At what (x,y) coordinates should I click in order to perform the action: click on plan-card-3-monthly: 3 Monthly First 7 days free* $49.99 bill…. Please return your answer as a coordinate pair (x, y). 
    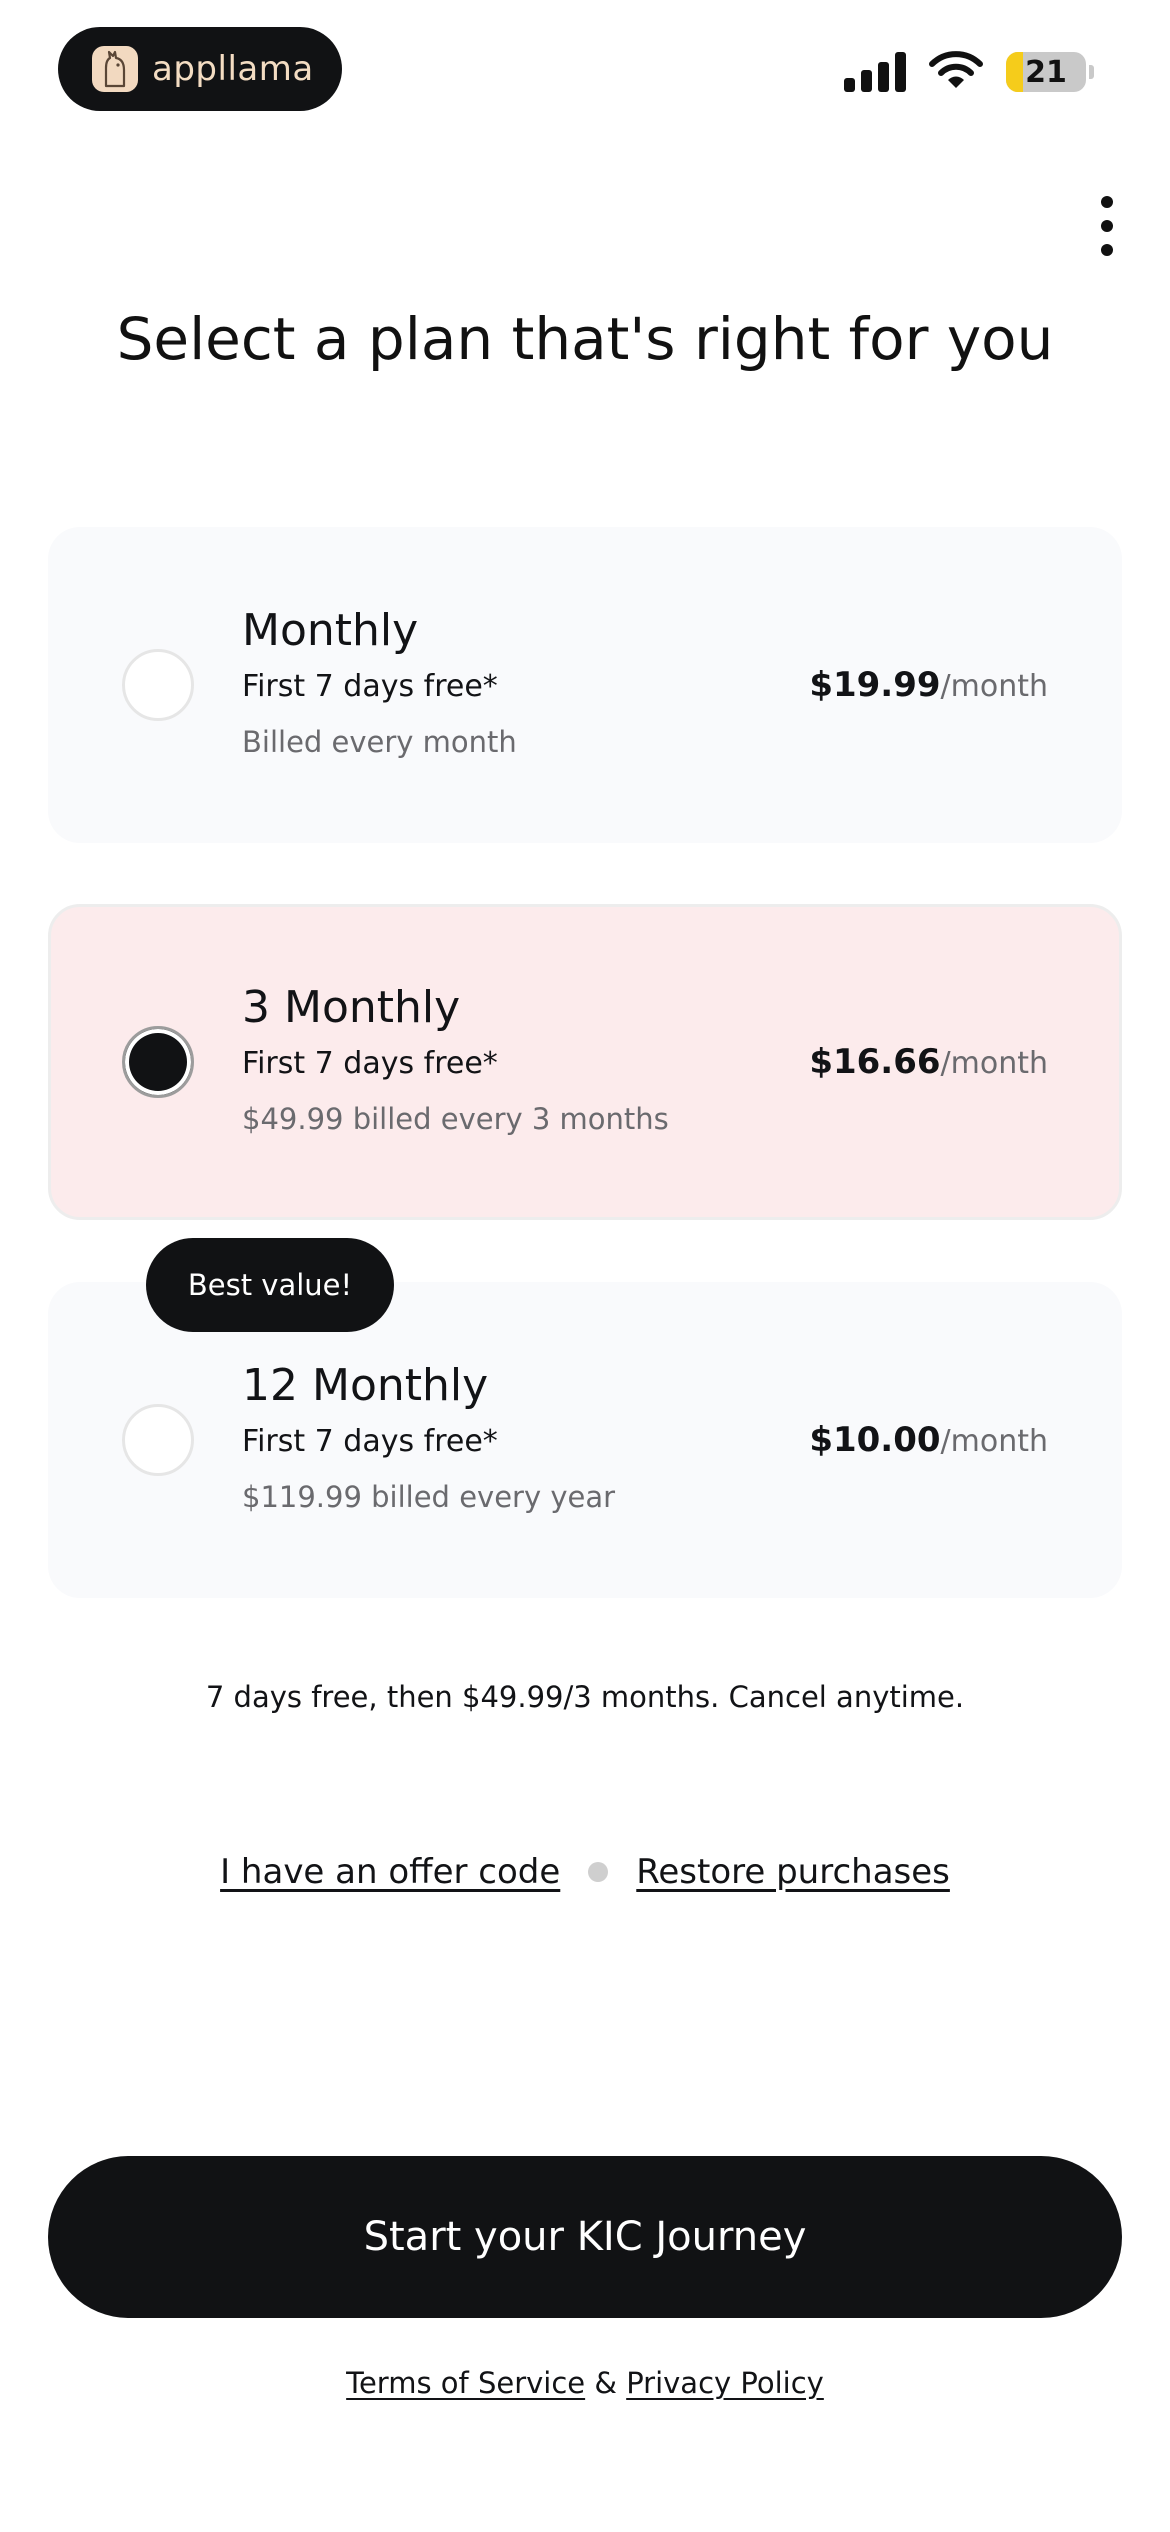
    Looking at the image, I should click on (585, 1062).